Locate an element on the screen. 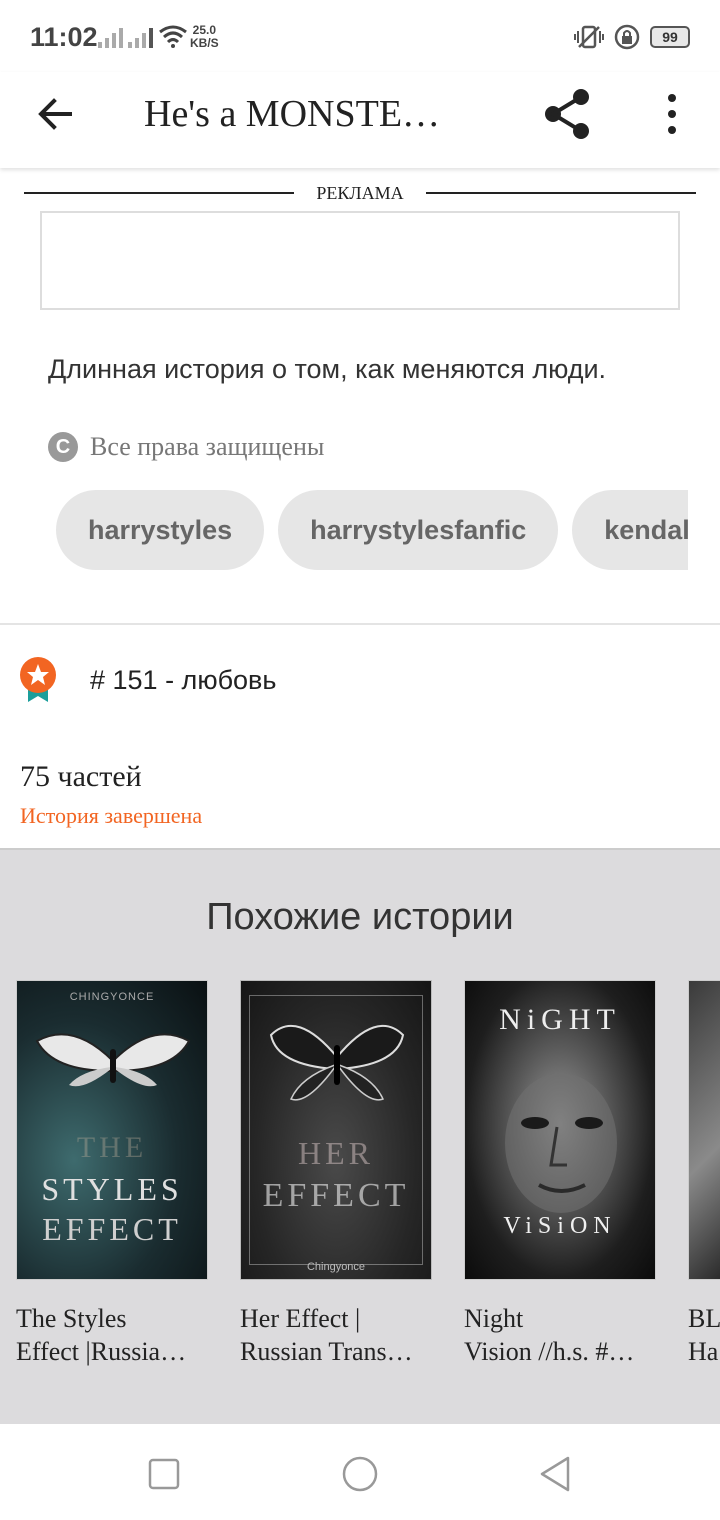  back-arrow-icon is located at coordinates (56, 114).